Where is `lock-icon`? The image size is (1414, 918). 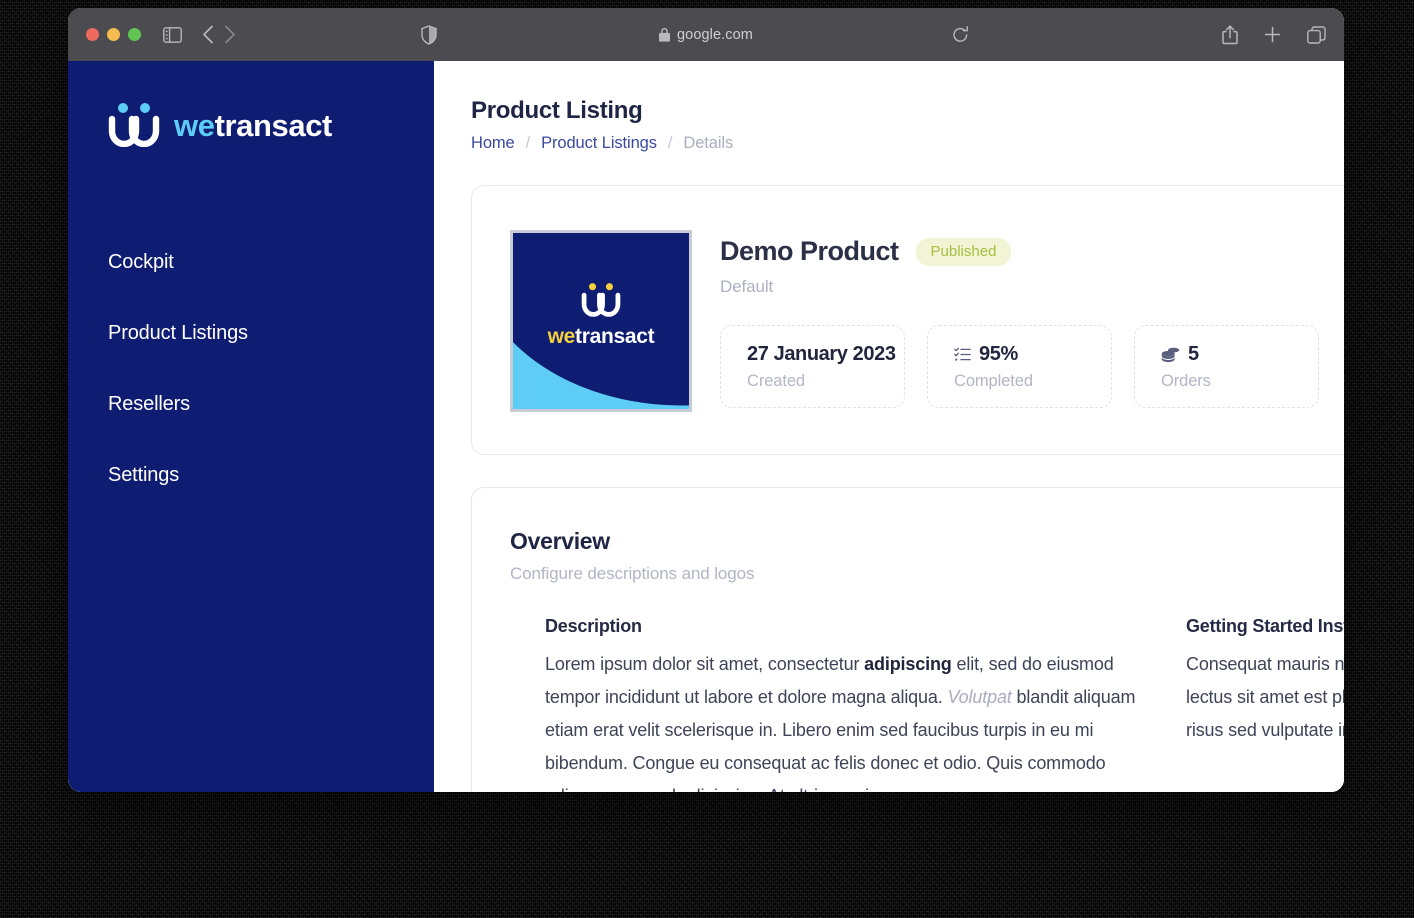
lock-icon is located at coordinates (665, 34).